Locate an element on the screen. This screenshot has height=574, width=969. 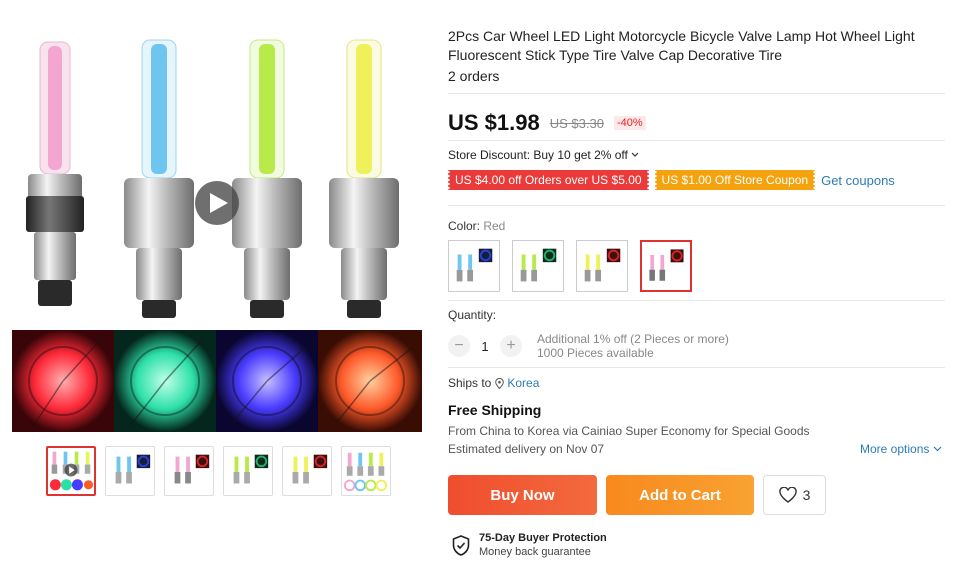
thumbnail-4-image is located at coordinates (248, 471).